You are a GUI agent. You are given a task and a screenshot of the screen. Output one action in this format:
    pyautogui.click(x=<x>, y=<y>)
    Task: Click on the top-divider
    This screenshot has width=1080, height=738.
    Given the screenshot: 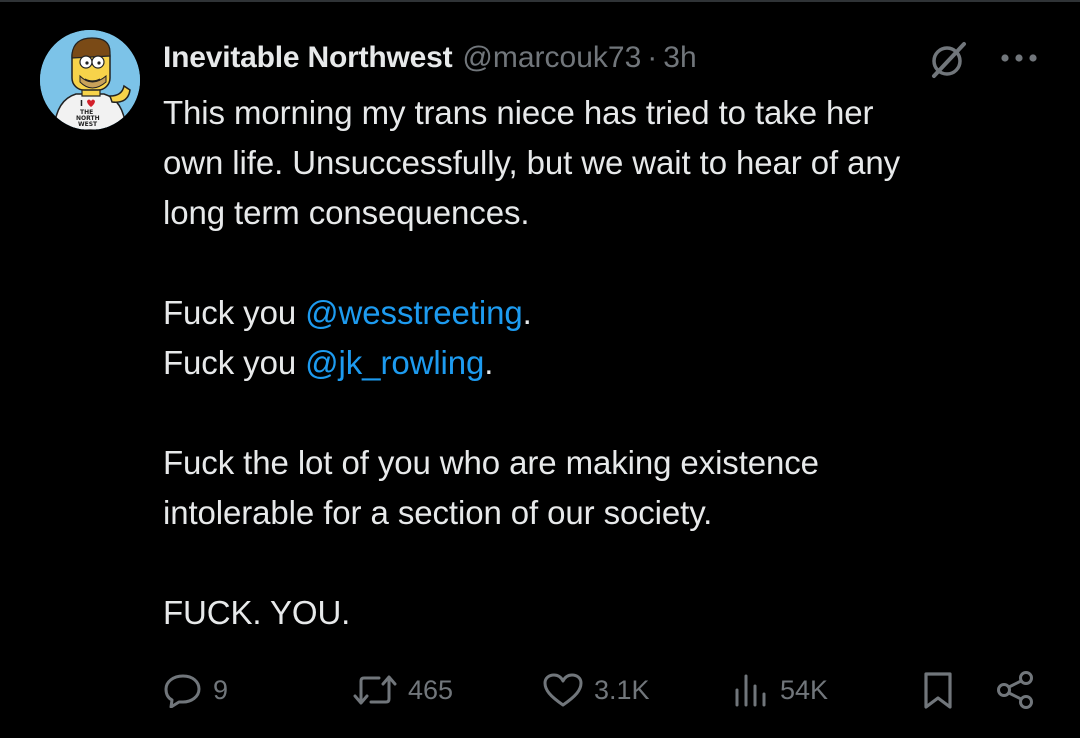 What is the action you would take?
    pyautogui.click(x=540, y=1)
    